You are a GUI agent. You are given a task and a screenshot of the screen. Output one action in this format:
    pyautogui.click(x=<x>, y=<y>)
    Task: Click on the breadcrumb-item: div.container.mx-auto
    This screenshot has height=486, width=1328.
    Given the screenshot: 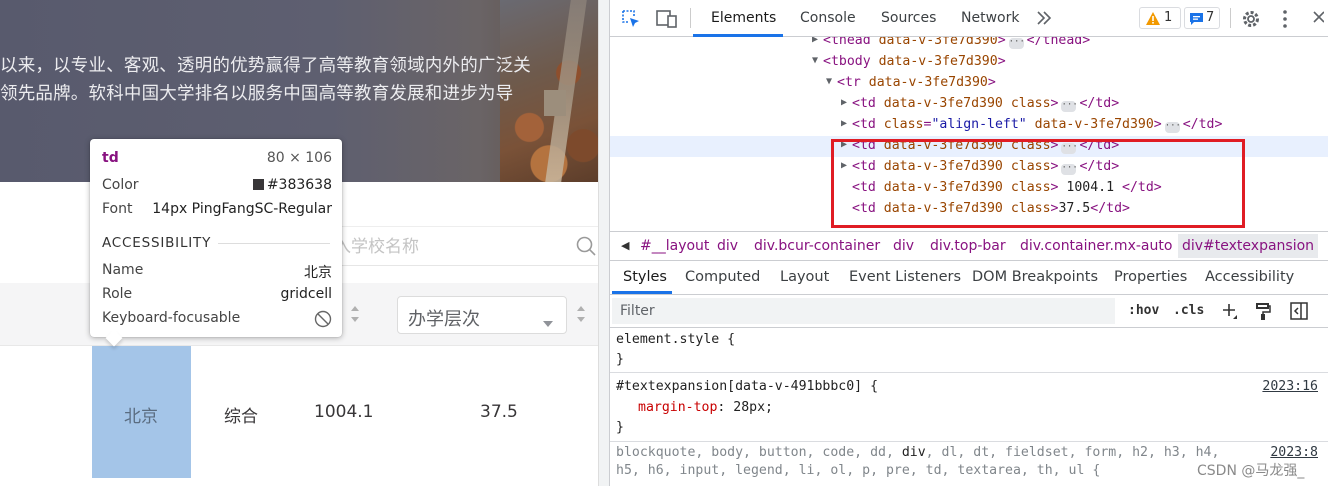 What is the action you would take?
    pyautogui.click(x=1096, y=246)
    